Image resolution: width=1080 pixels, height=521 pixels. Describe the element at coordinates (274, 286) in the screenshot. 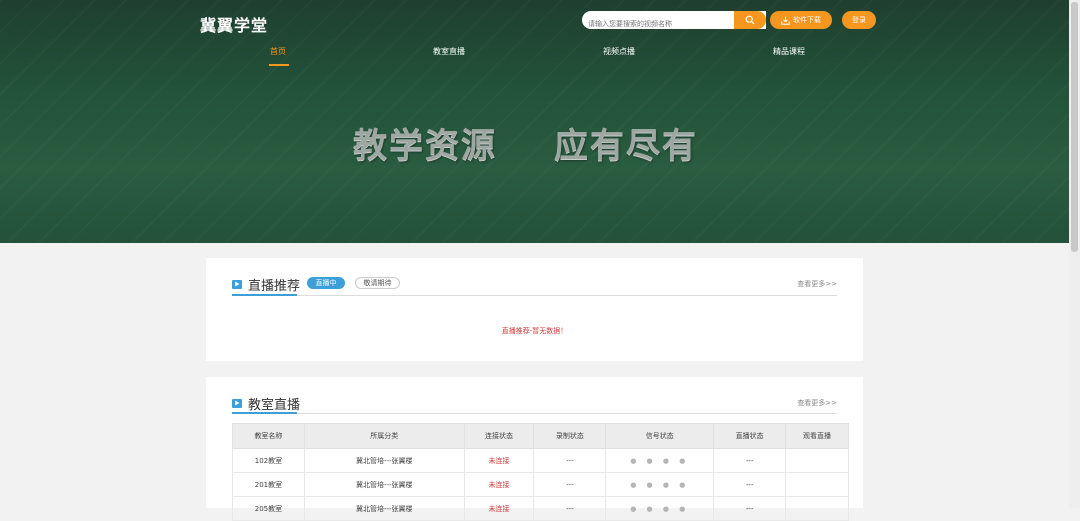

I see `live-section-title: 直播推荐` at that location.